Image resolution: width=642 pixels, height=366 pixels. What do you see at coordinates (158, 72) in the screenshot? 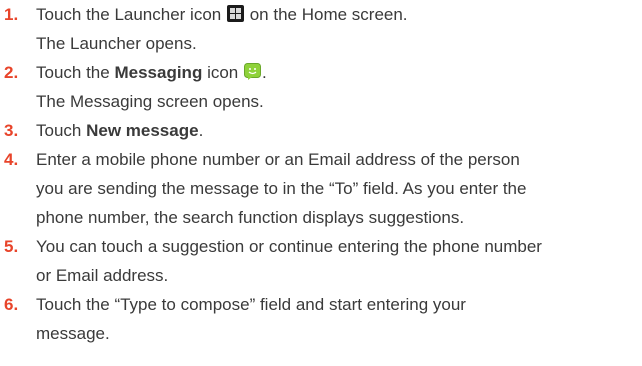
I see `messaging-label: Messaging` at bounding box center [158, 72].